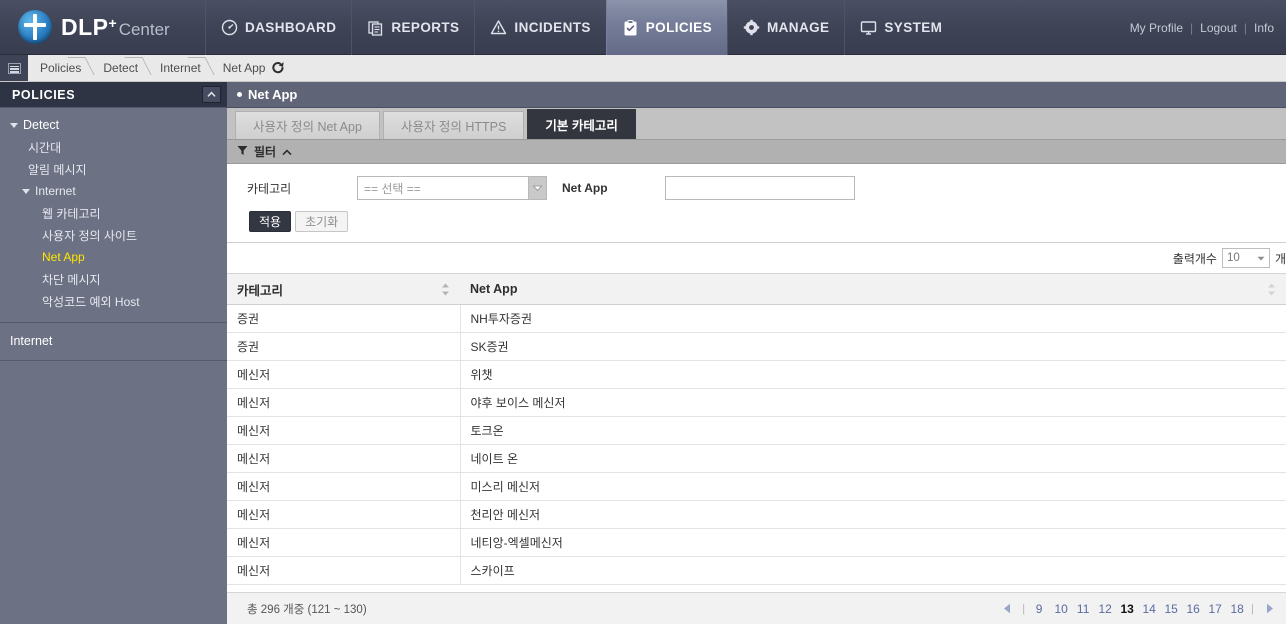 The height and width of the screenshot is (624, 1286). What do you see at coordinates (273, 94) in the screenshot?
I see `page-title-label: Net App` at bounding box center [273, 94].